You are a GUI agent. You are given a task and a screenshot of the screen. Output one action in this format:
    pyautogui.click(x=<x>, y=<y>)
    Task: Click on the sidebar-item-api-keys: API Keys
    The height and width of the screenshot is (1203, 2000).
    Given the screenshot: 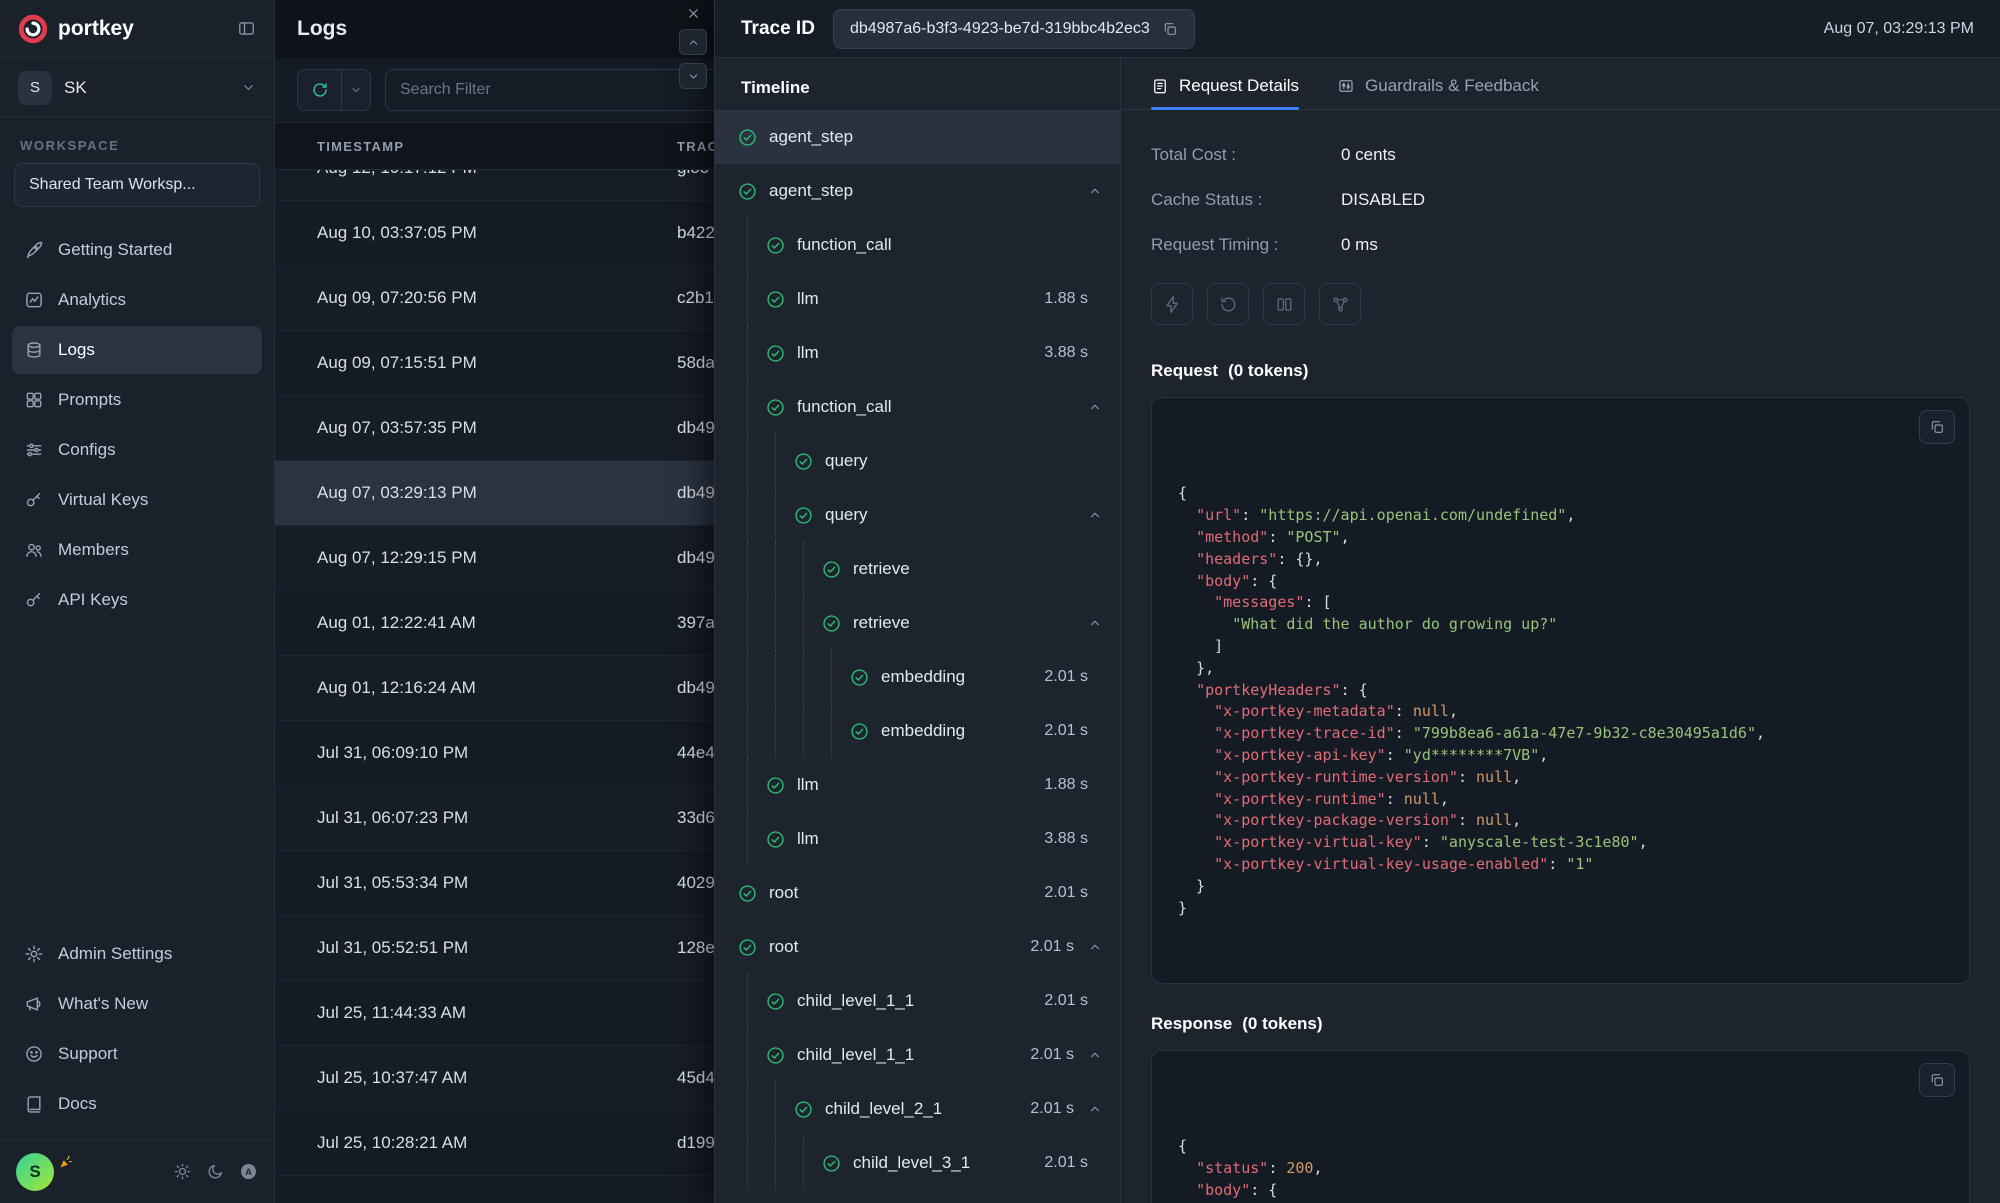 What is the action you would take?
    pyautogui.click(x=137, y=600)
    